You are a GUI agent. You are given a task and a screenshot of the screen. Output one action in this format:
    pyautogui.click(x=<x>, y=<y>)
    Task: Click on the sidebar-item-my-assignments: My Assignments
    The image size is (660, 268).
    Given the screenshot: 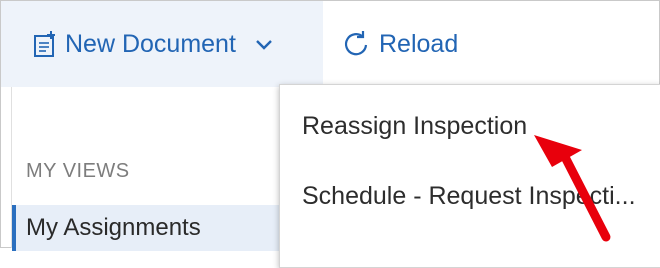 What is the action you would take?
    pyautogui.click(x=157, y=228)
    